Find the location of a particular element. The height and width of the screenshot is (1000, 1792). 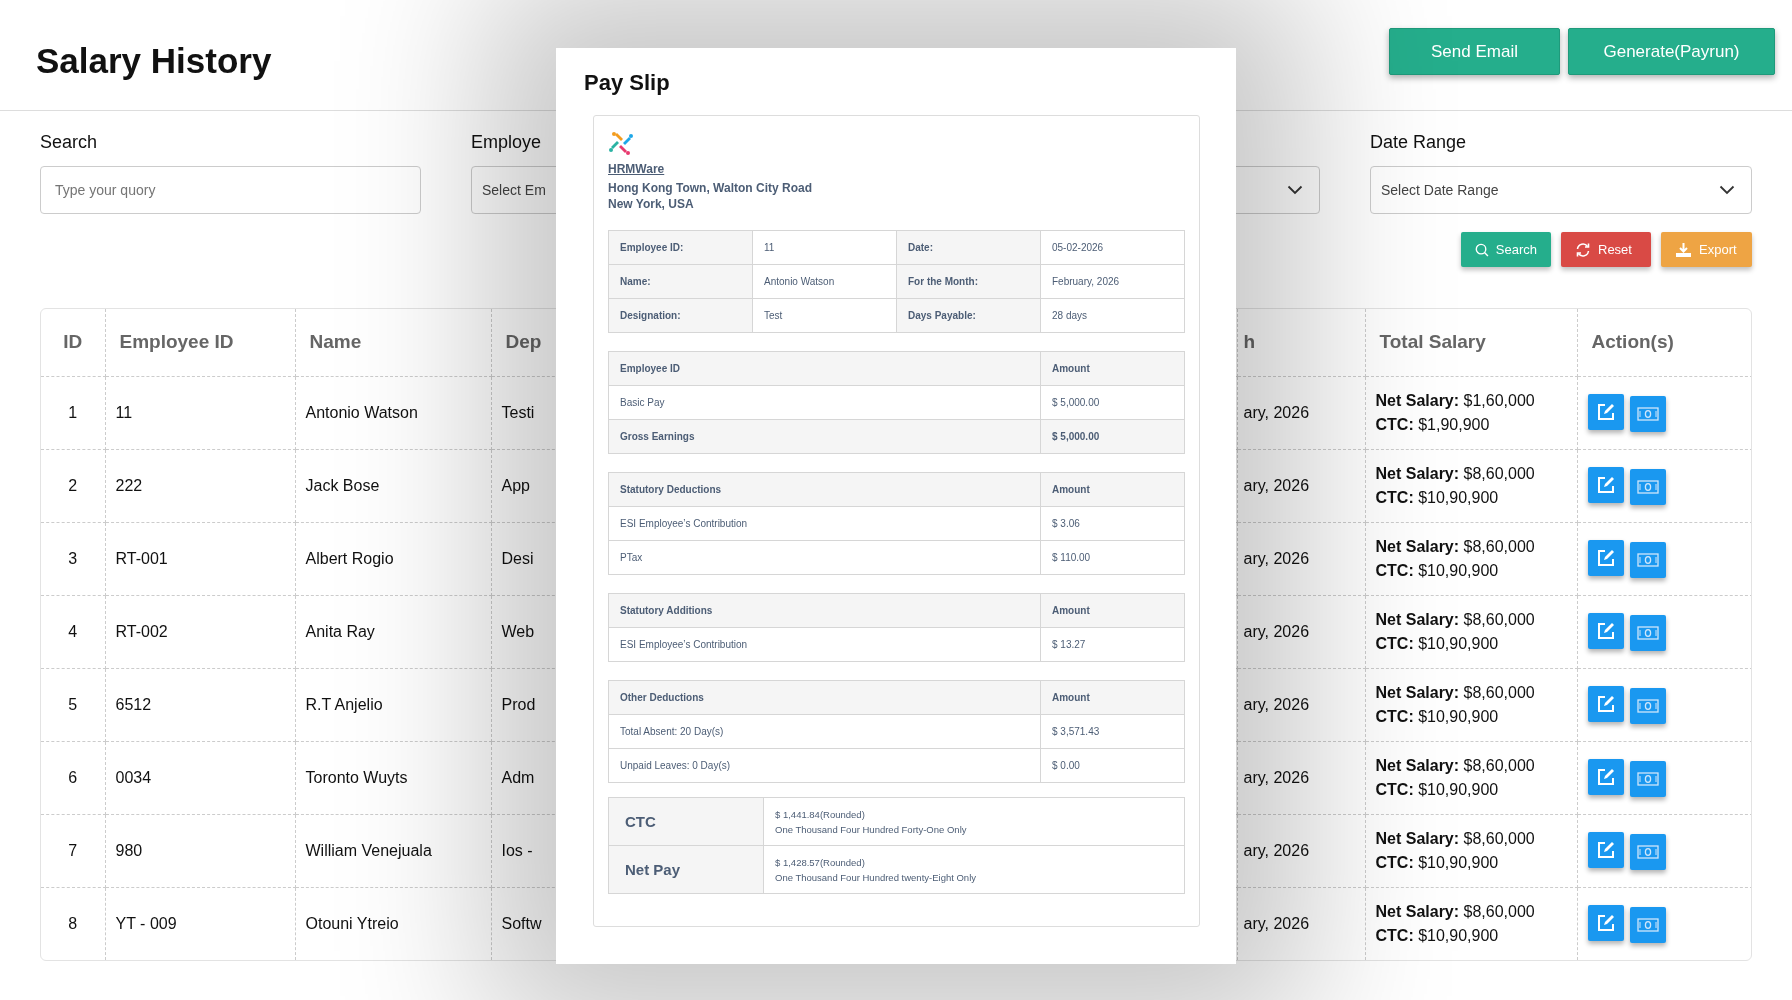

table-cell: Testi is located at coordinates (518, 412).